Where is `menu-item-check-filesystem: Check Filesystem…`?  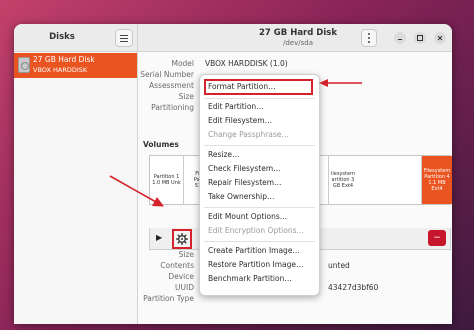
menu-item-check-filesystem: Check Filesystem… is located at coordinates (244, 168).